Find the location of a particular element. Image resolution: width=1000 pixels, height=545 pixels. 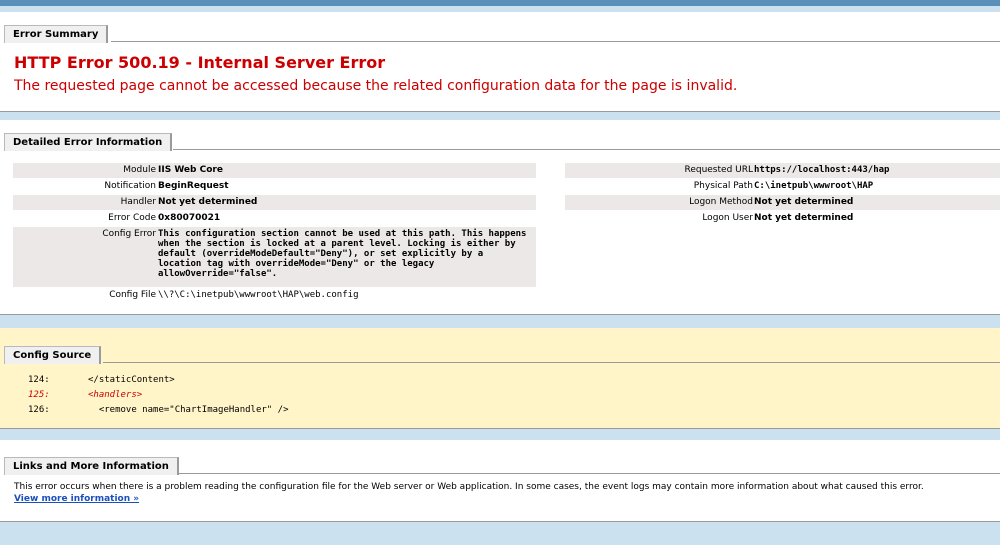

links-header: Links and More Information is located at coordinates (91, 466).